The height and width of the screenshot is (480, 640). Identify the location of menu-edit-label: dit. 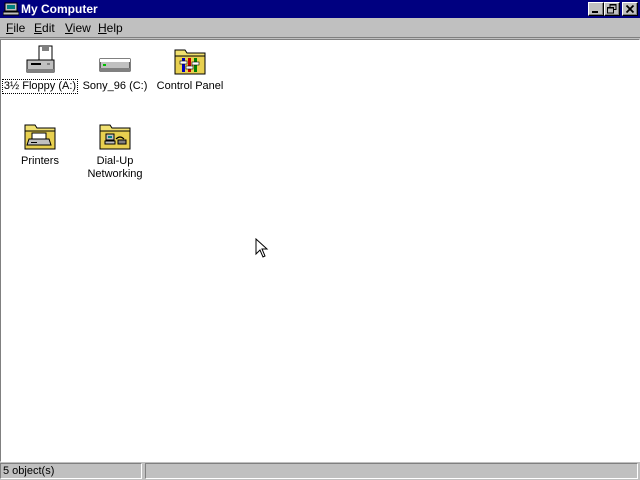
(48, 28).